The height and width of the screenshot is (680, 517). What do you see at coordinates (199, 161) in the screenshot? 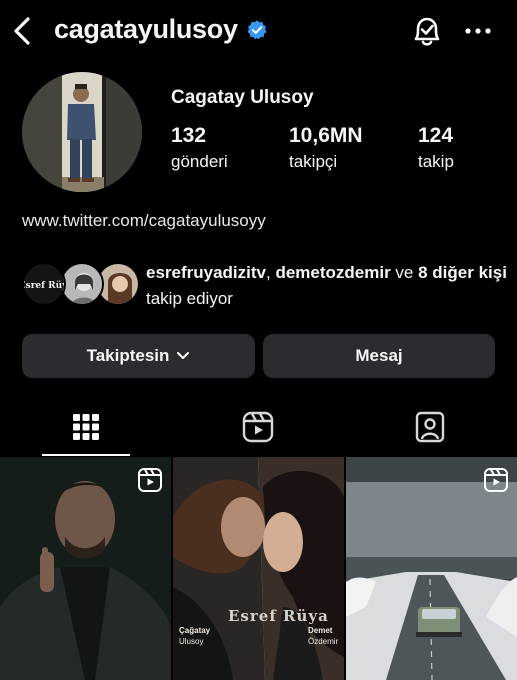
I see `stat-posts-label: gönderi` at bounding box center [199, 161].